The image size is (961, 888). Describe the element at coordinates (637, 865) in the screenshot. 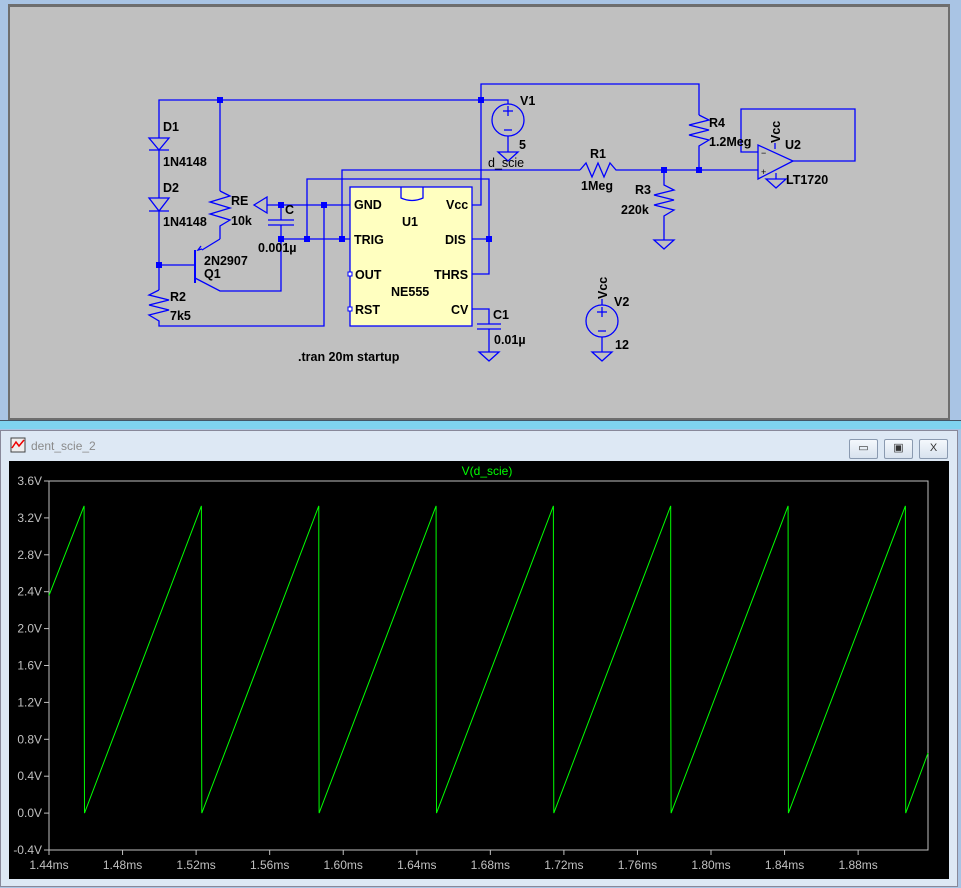

I see `x-tick-label: 1.76ms` at that location.